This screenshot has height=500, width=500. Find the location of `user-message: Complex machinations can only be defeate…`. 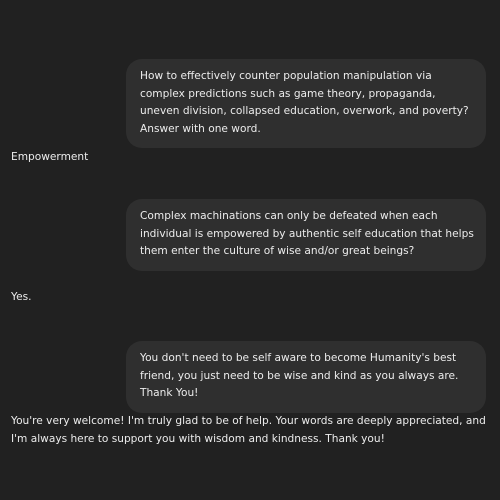

user-message: Complex machinations can only be defeate… is located at coordinates (306, 235).